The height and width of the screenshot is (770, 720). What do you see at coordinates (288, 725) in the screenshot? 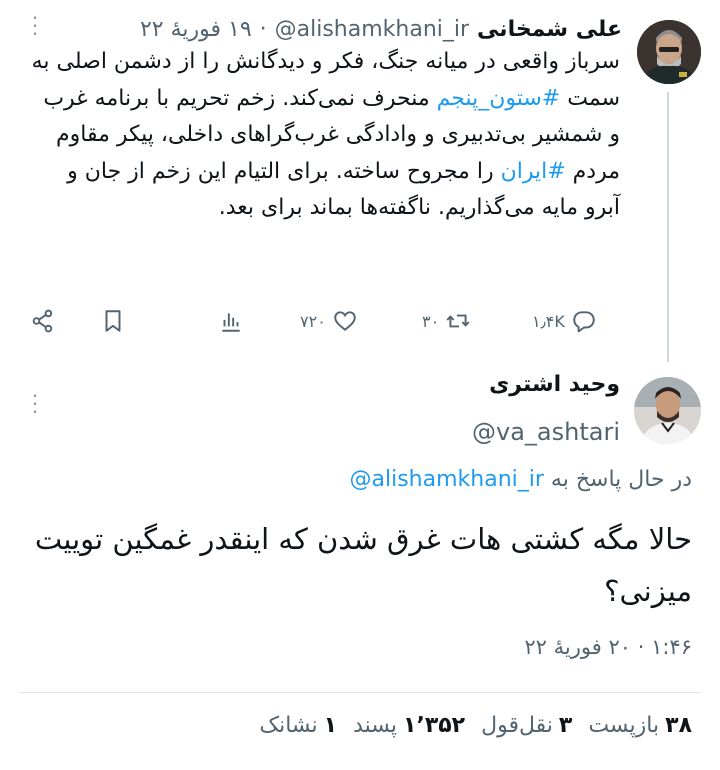
I see `bookmarks-label: نشانک` at bounding box center [288, 725].